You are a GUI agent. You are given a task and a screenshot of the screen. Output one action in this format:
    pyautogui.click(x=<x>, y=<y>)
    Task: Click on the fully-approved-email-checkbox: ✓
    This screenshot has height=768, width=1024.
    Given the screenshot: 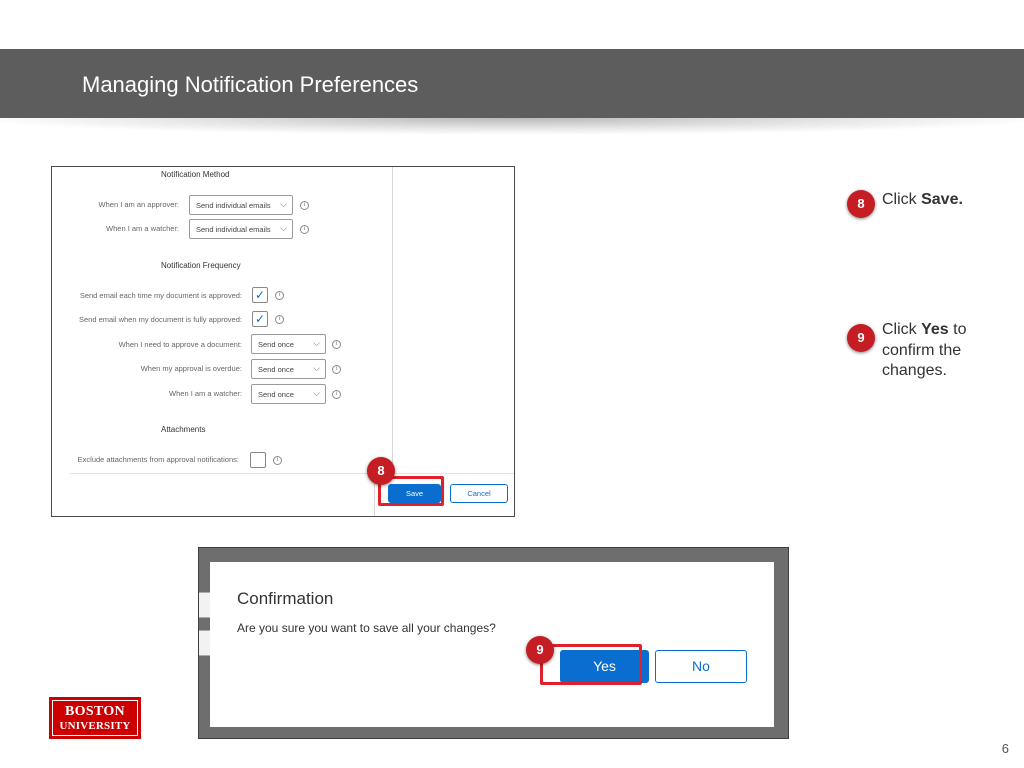 What is the action you would take?
    pyautogui.click(x=260, y=319)
    